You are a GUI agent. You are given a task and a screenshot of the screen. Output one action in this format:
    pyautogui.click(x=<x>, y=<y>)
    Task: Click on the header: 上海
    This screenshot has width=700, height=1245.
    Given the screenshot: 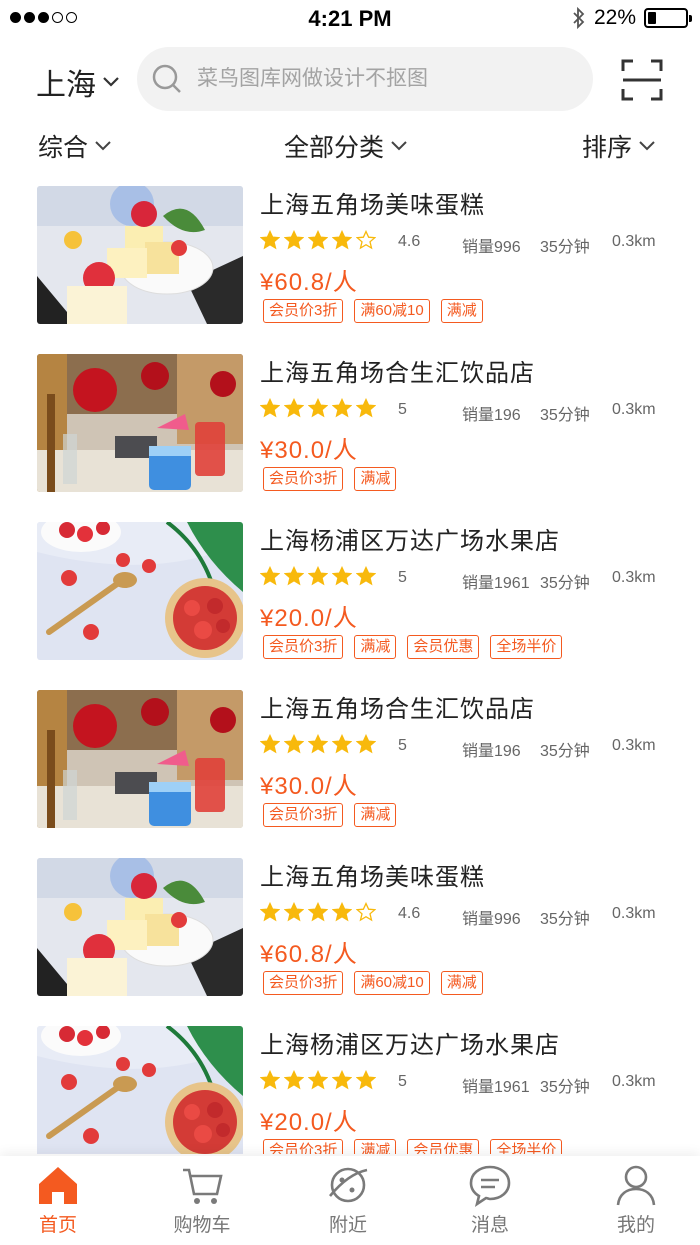 What is the action you would take?
    pyautogui.click(x=350, y=80)
    